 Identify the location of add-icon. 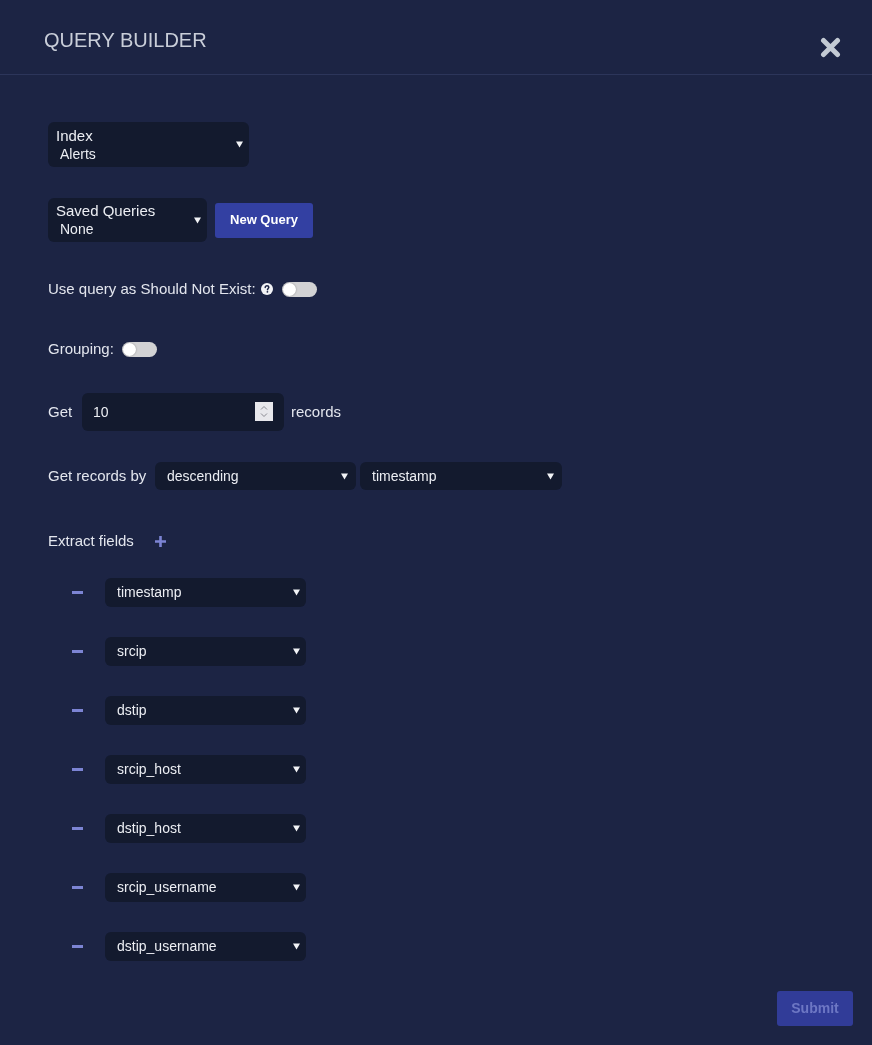
(160, 541).